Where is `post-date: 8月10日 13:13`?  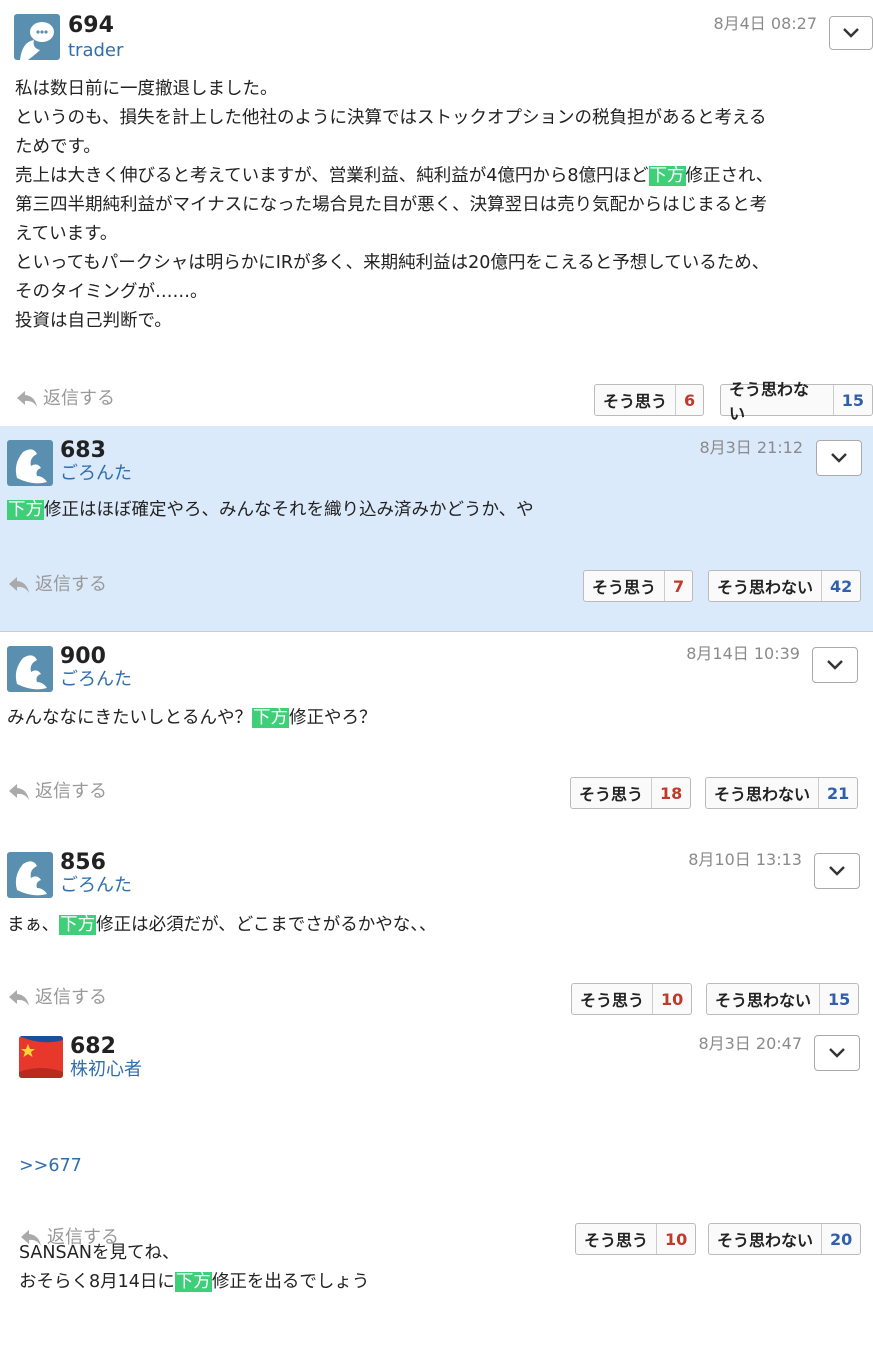 post-date: 8月10日 13:13 is located at coordinates (745, 859).